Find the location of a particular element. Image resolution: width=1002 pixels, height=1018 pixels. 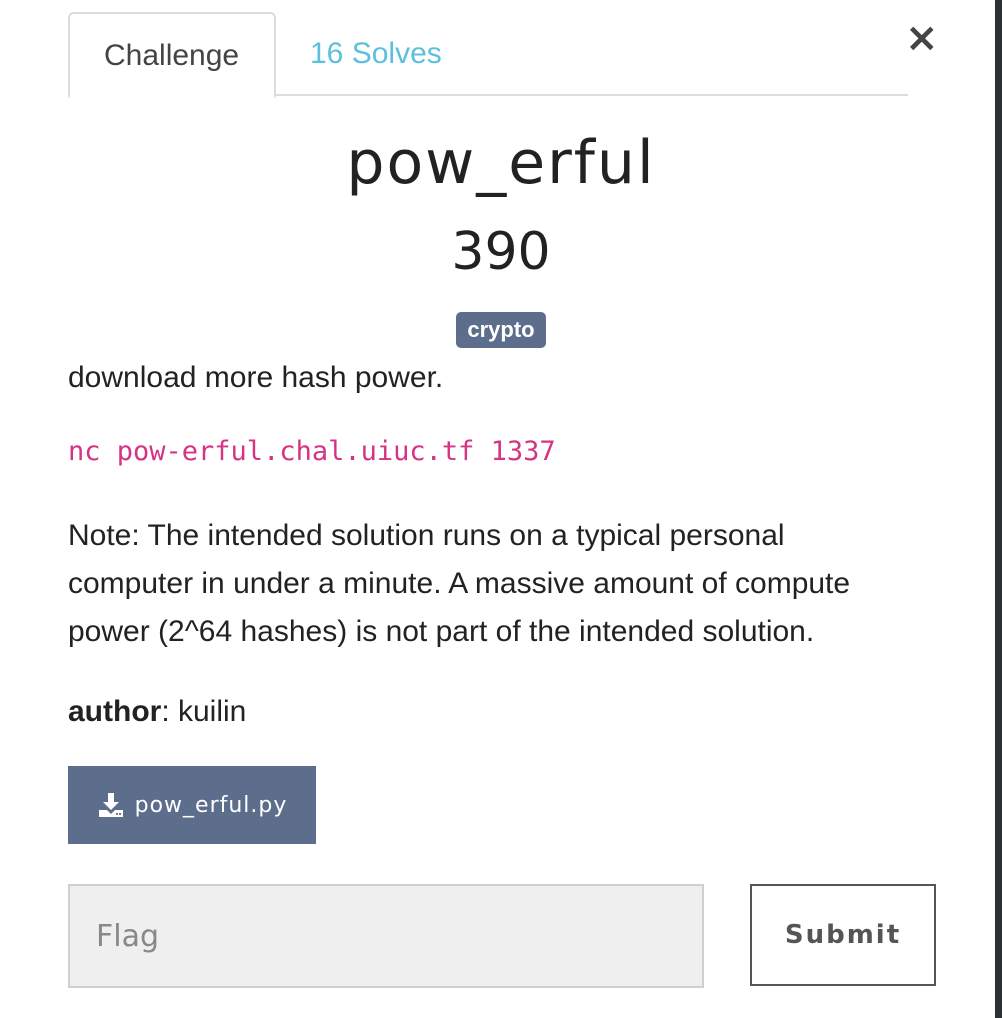

challenge-points: 390 is located at coordinates (501, 252).